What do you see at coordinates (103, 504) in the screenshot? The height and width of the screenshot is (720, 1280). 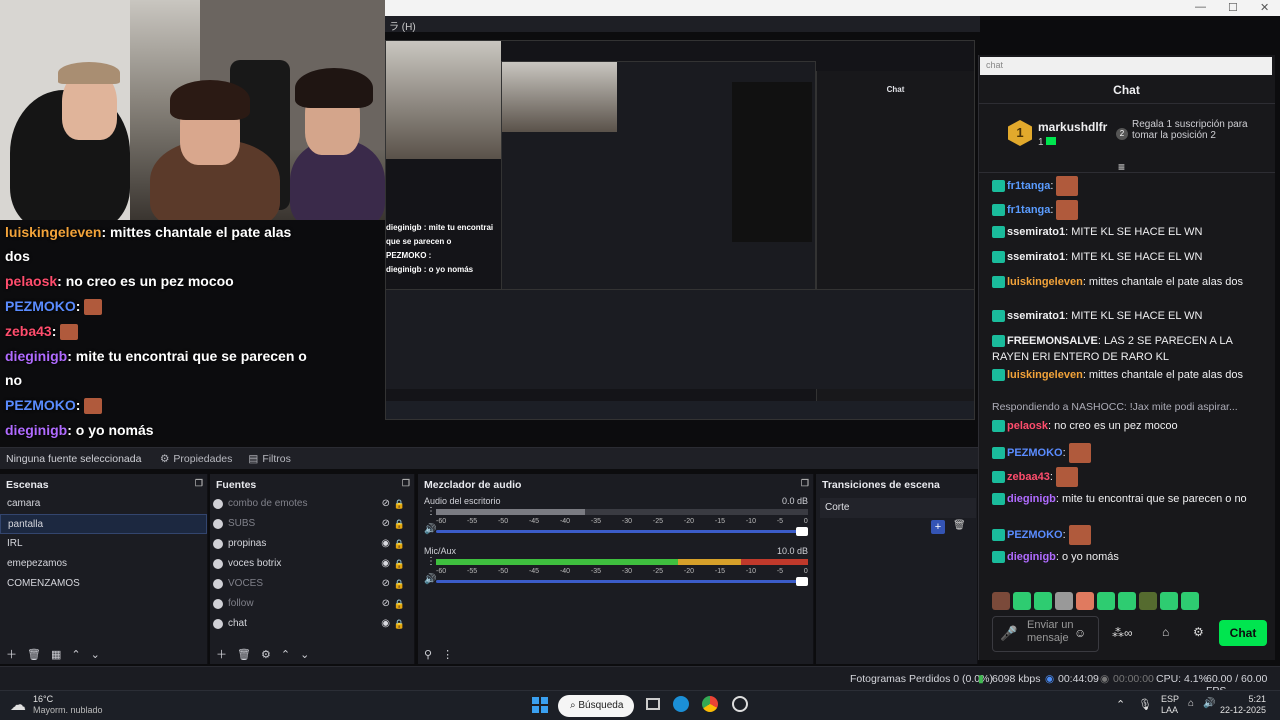 I see `scene-item: camara` at bounding box center [103, 504].